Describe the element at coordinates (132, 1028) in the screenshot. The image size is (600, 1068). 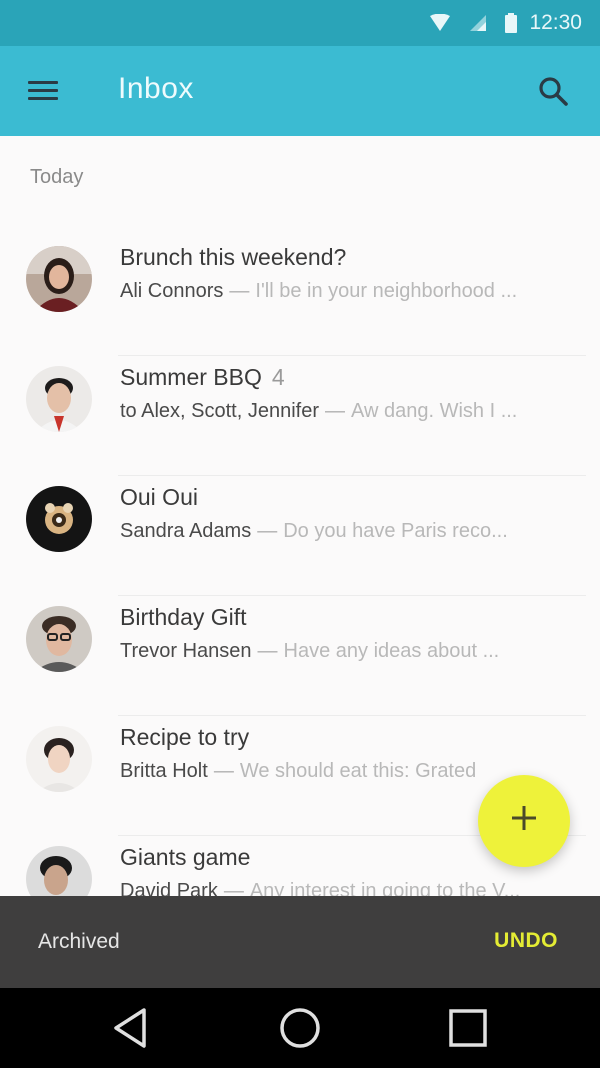
I see `back-icon` at that location.